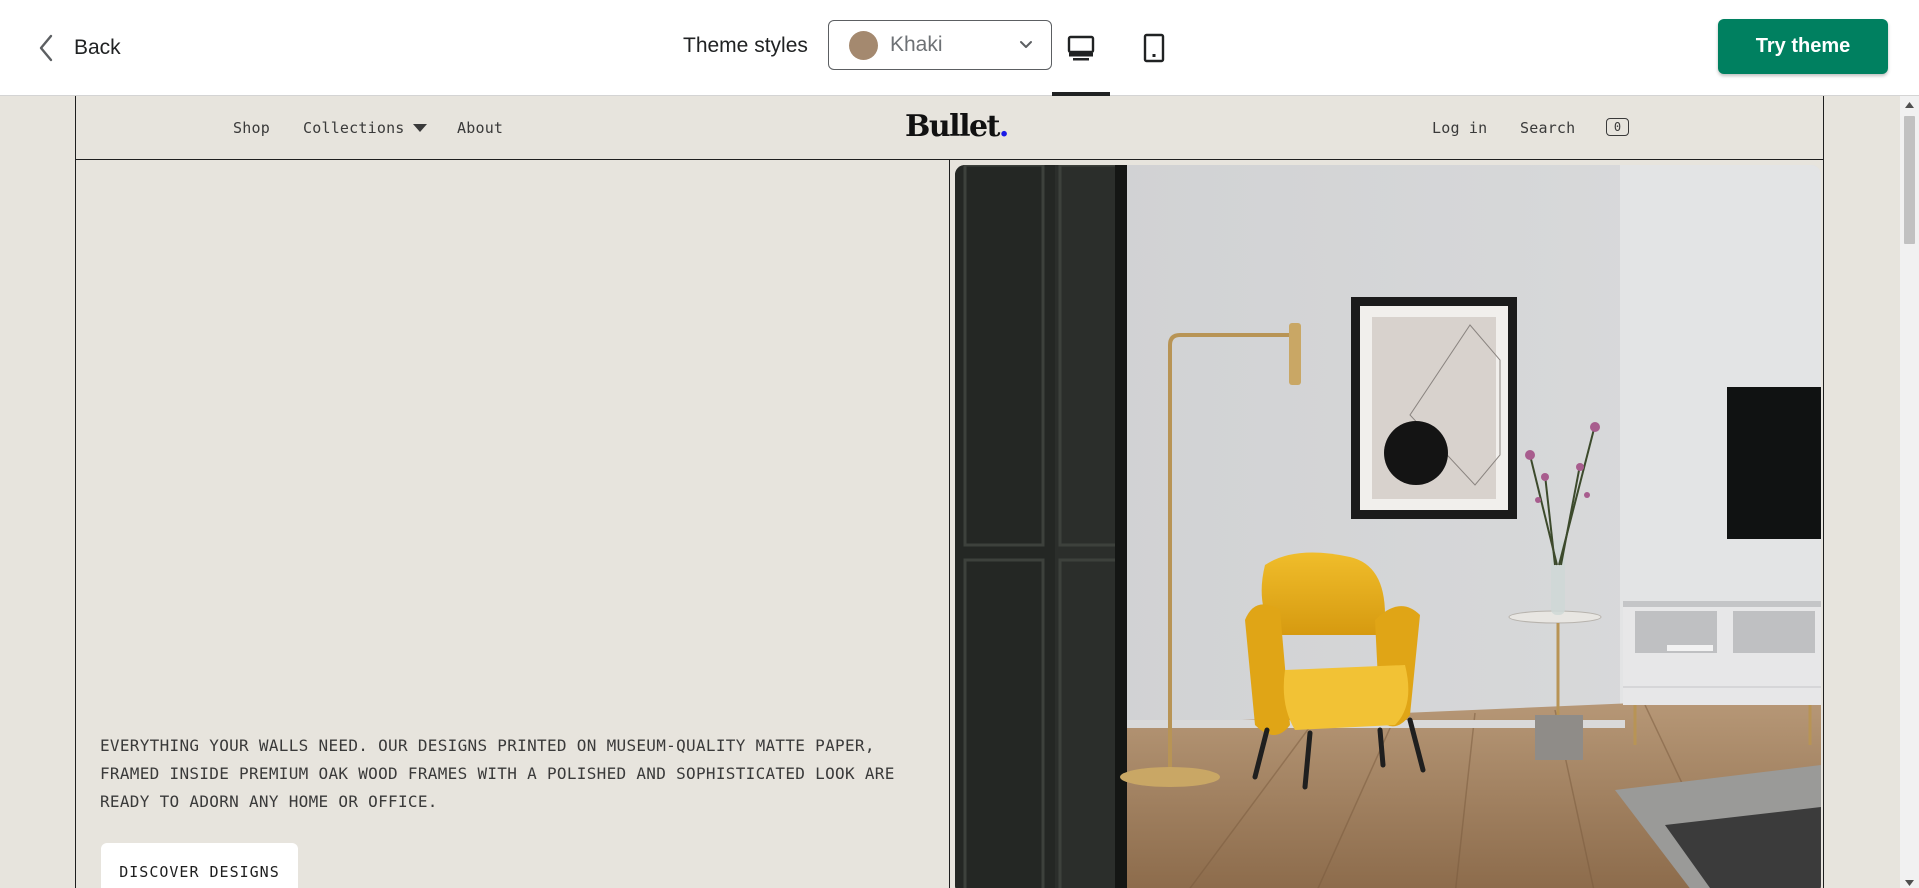  I want to click on logo-text: Bullet, so click(952, 126).